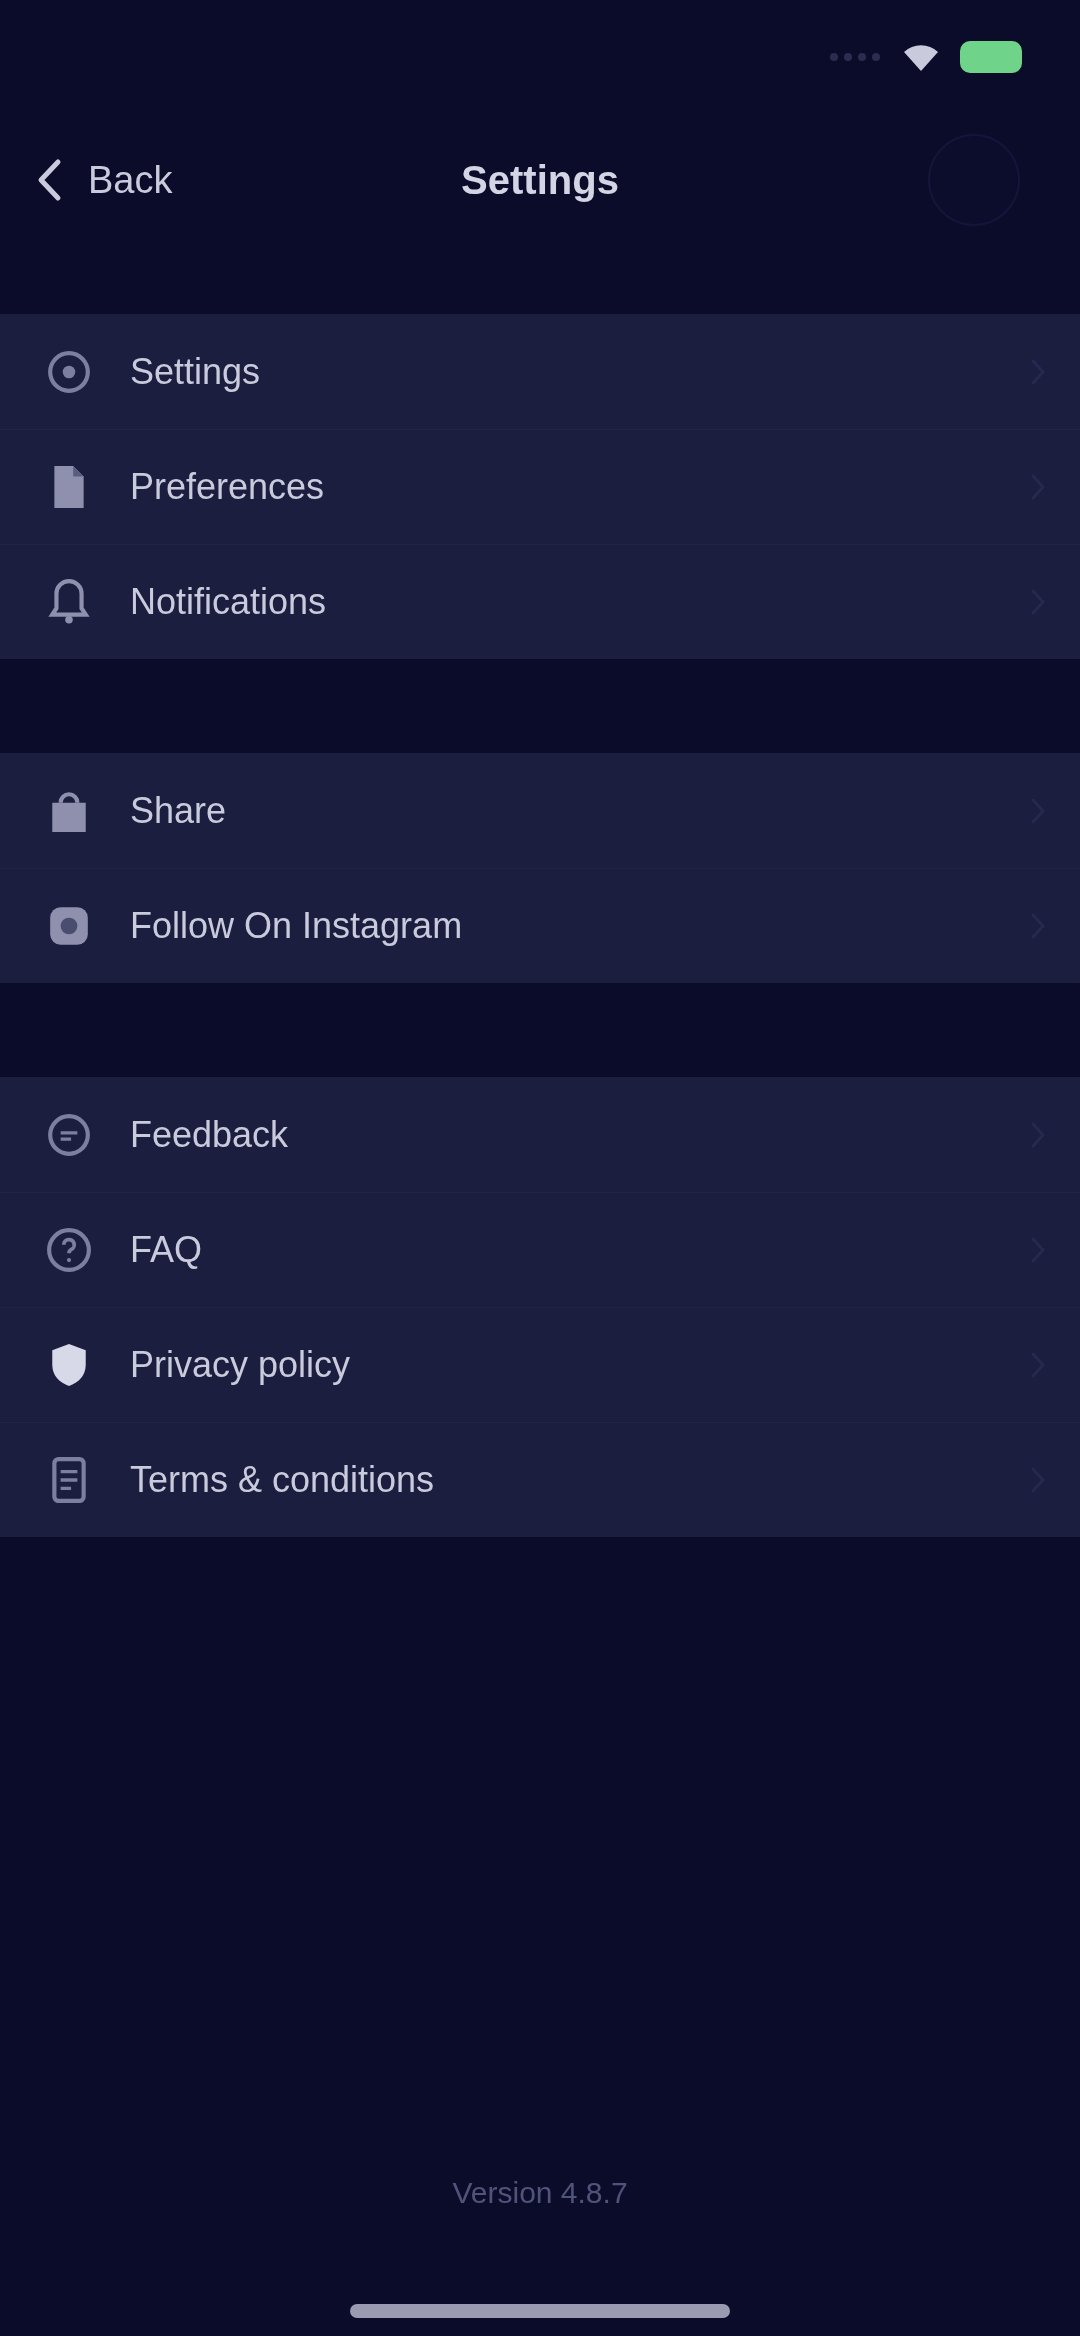  I want to click on settings-row: Settings, so click(540, 371).